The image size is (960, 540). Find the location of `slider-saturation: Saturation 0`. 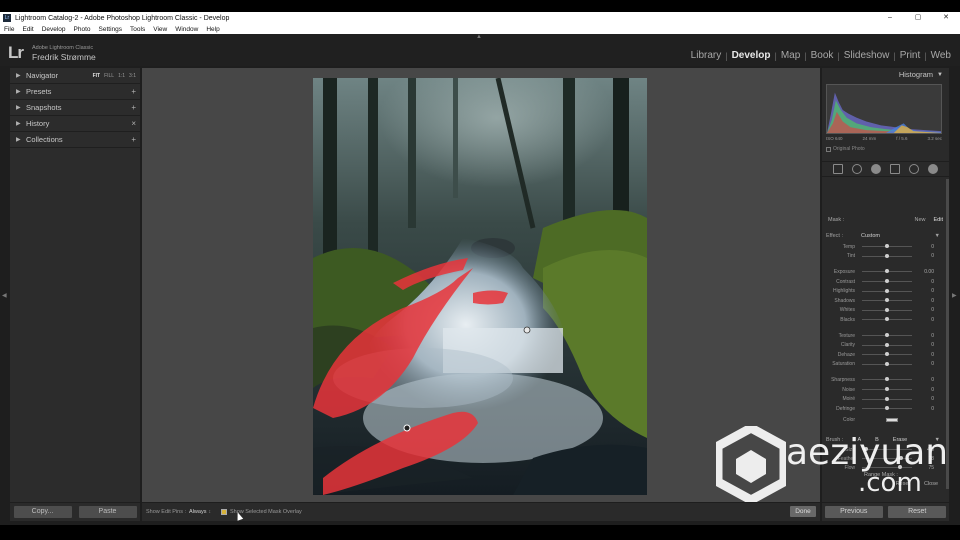

slider-saturation: Saturation 0 is located at coordinates (883, 365).